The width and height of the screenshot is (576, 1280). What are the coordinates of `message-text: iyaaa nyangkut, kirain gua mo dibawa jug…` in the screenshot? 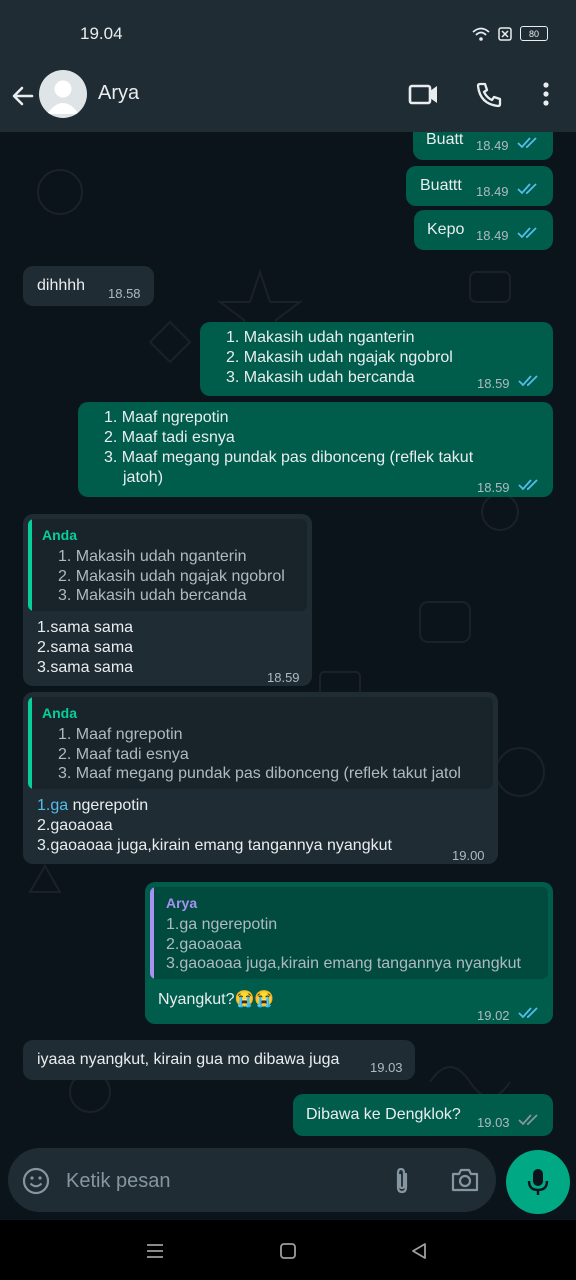 It's located at (188, 1059).